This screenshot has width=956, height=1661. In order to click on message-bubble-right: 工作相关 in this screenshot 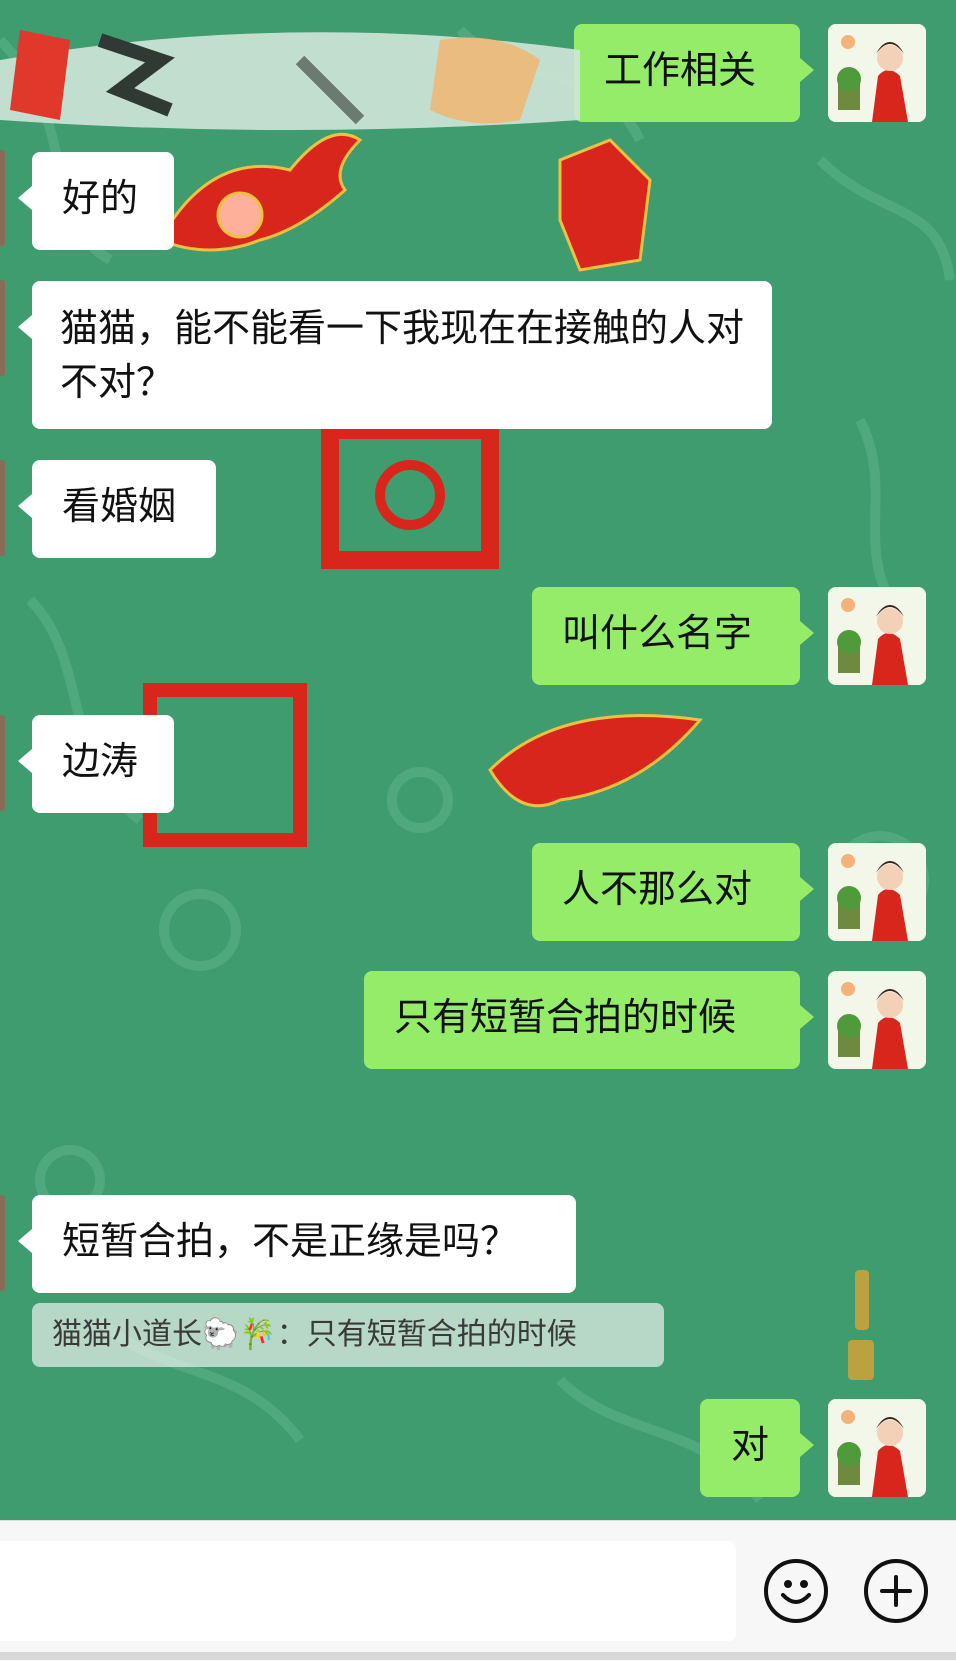, I will do `click(694, 73)`.